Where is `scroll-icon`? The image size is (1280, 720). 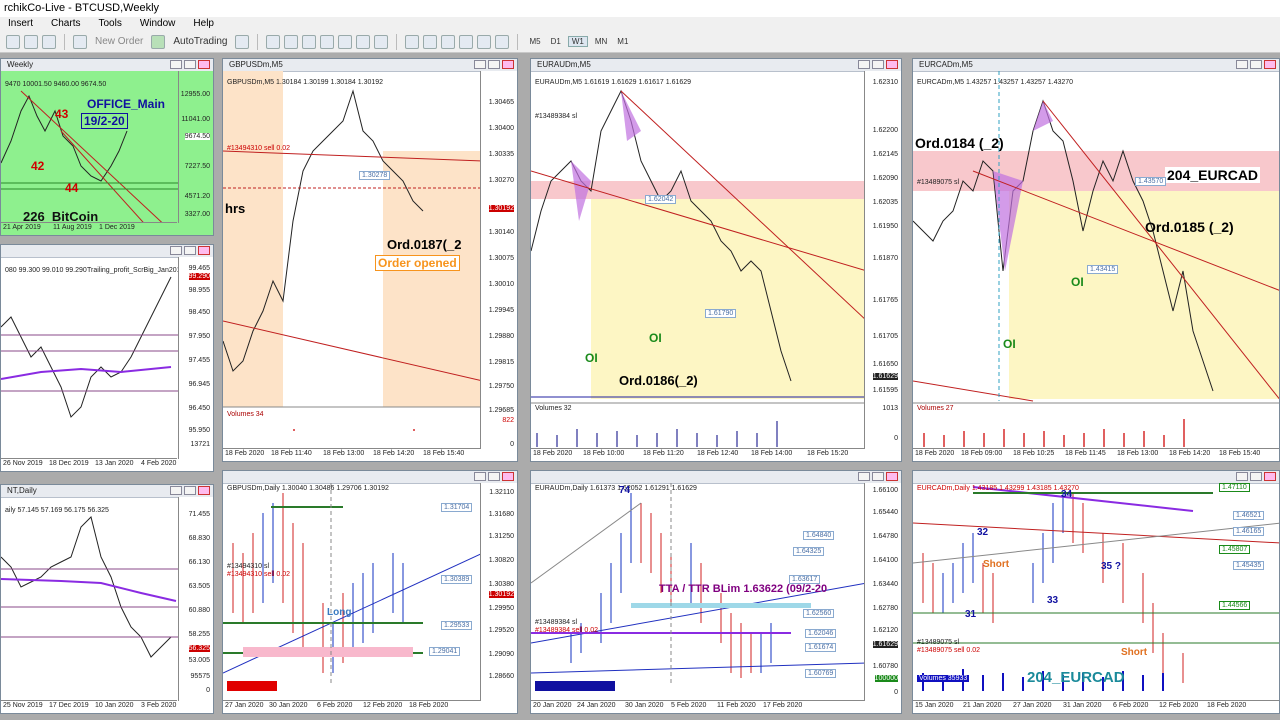
scroll-icon is located at coordinates (327, 41).